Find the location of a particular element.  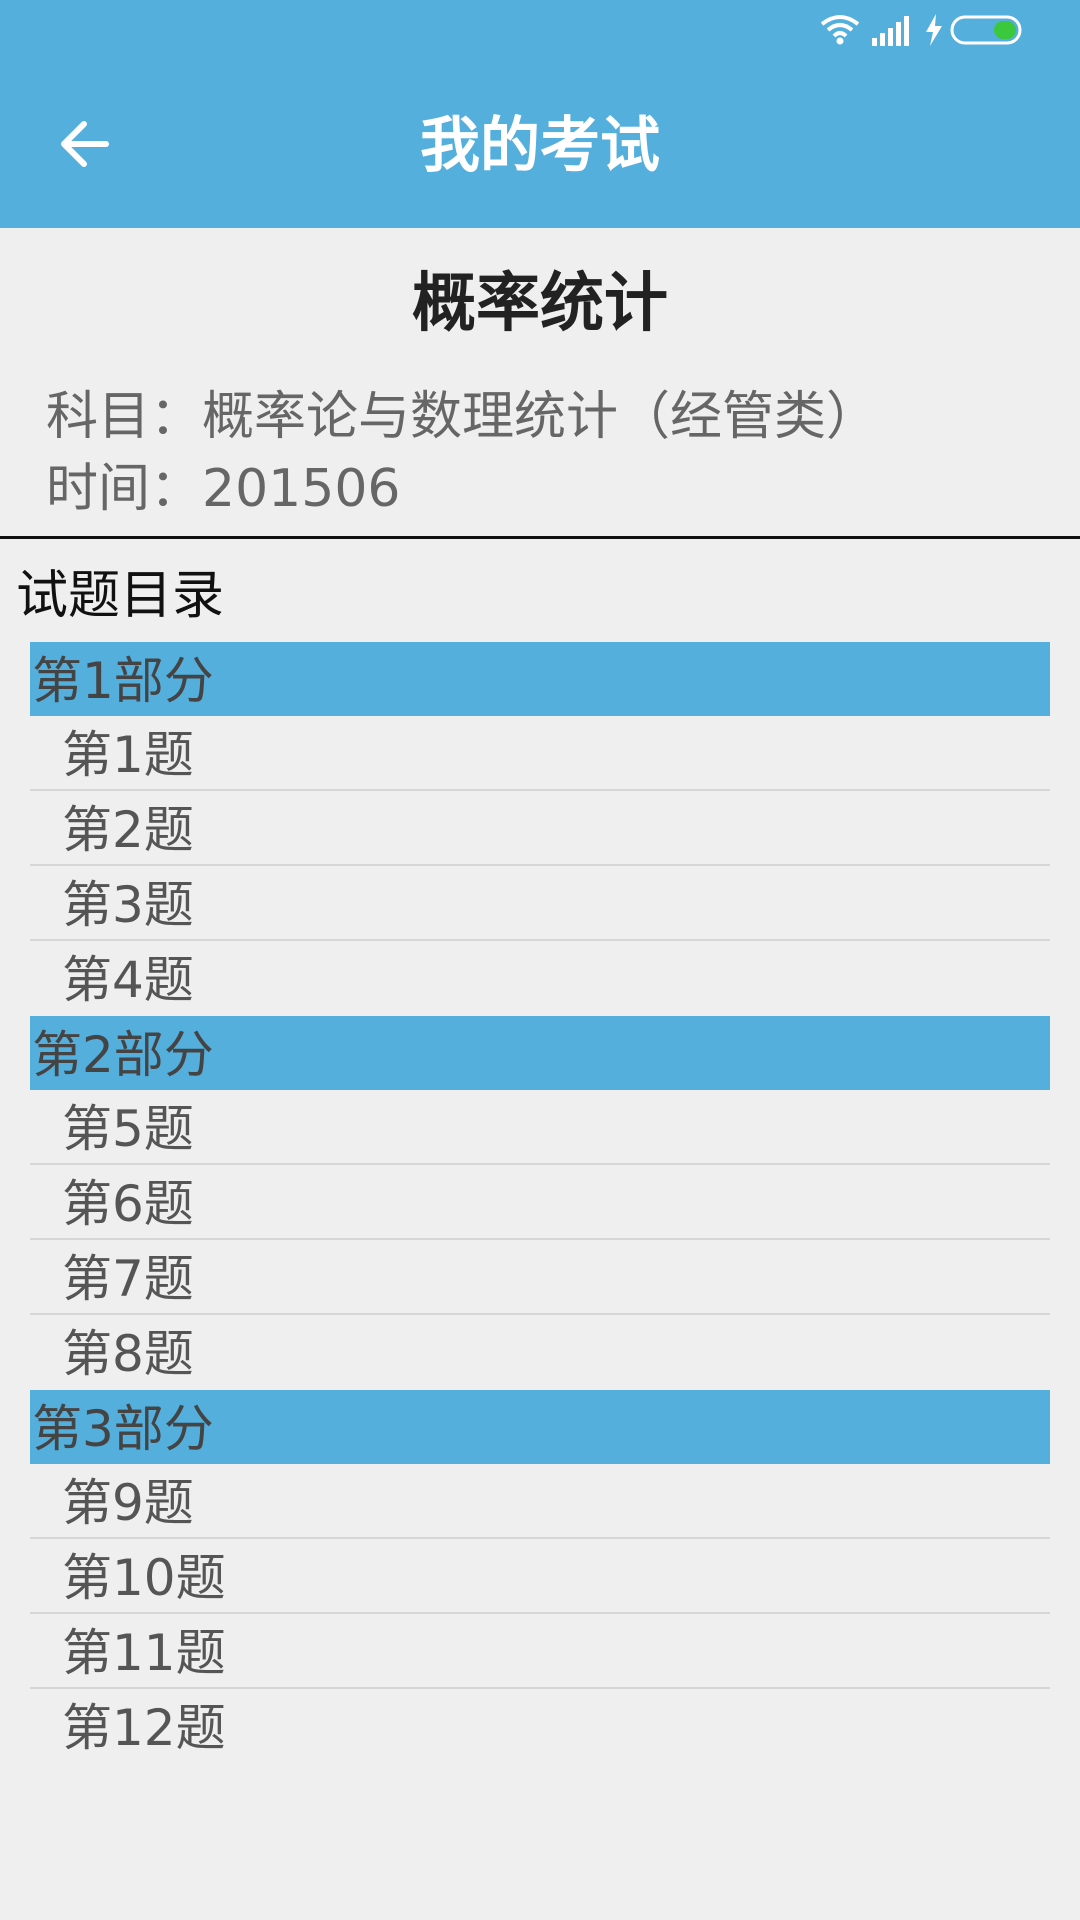

exam-title: 概率统计 is located at coordinates (540, 304).